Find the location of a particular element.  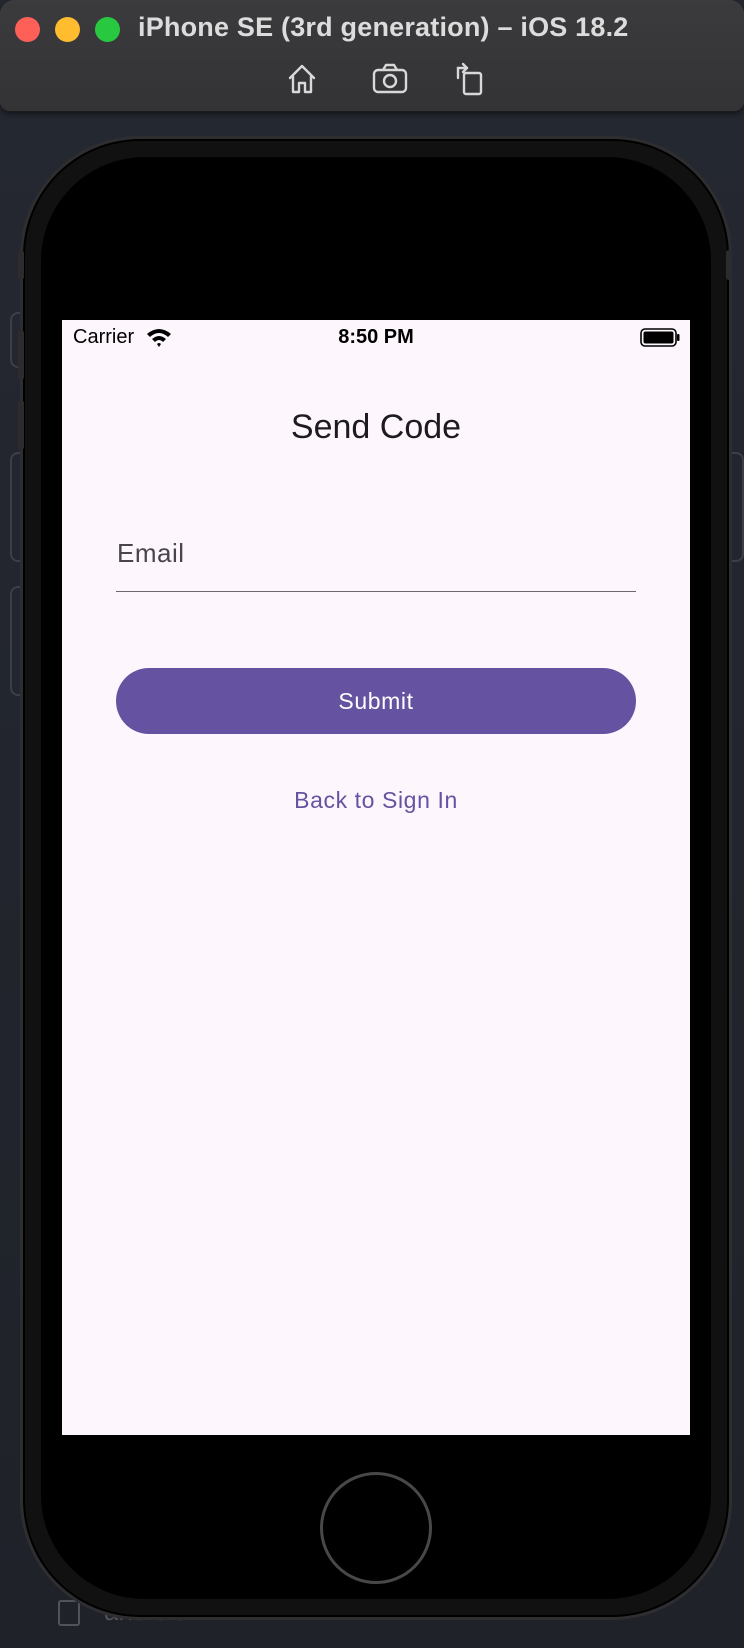

home-toolbar-button is located at coordinates (302, 79).